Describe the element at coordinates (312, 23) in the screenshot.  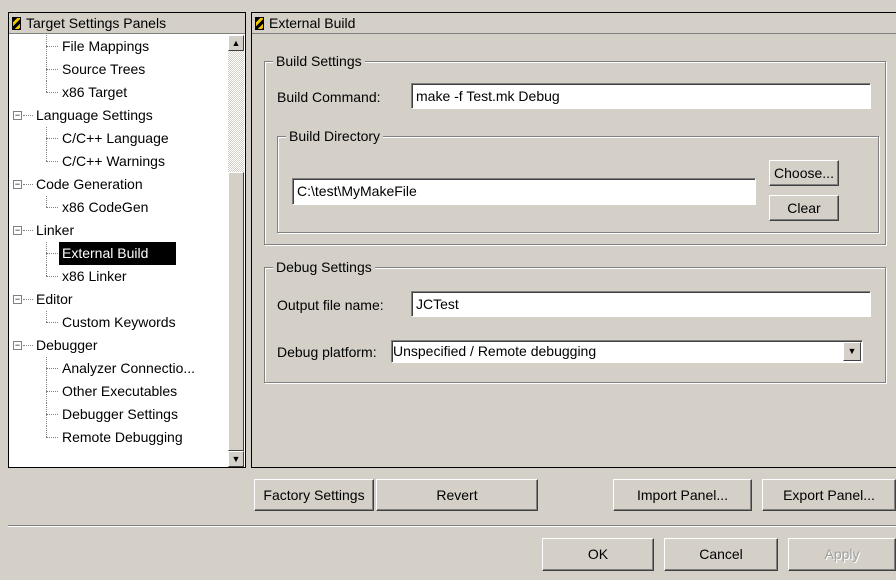
I see `panel-header-label: External Build` at that location.